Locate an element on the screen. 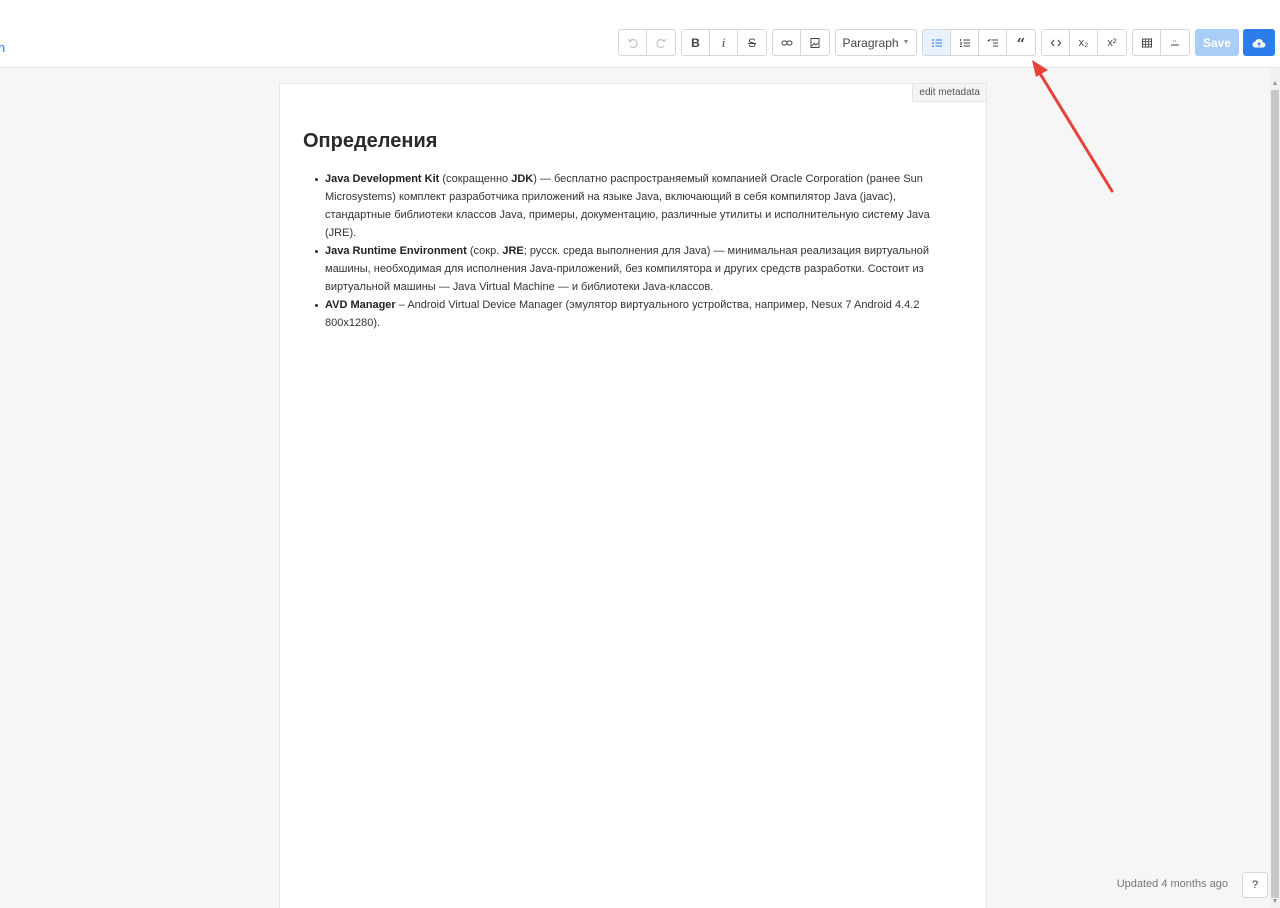  undo-button is located at coordinates (633, 42).